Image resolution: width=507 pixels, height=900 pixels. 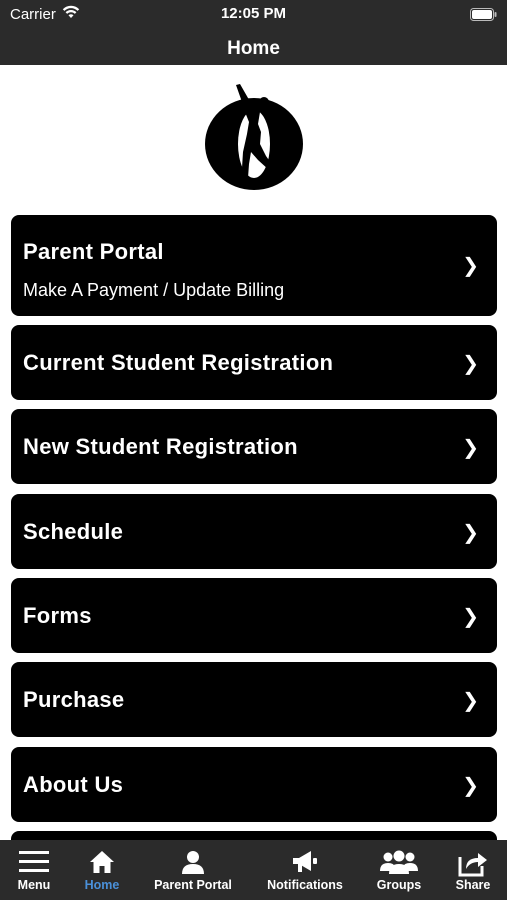 I want to click on share-icon, so click(x=473, y=864).